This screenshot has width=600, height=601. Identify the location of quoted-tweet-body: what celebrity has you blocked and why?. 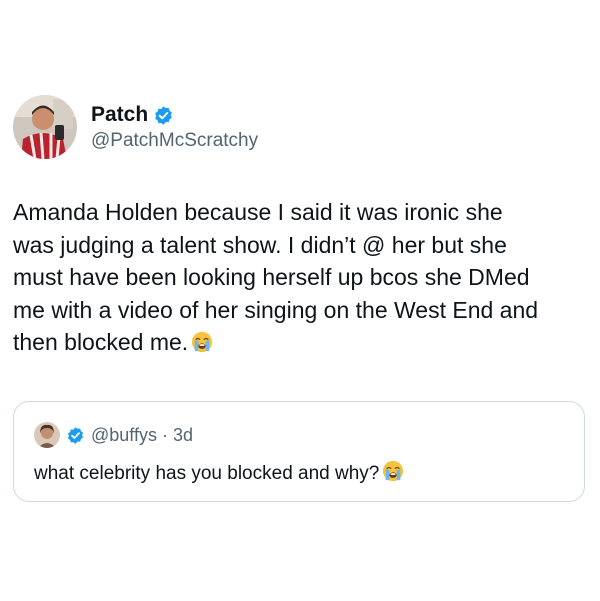
(219, 472).